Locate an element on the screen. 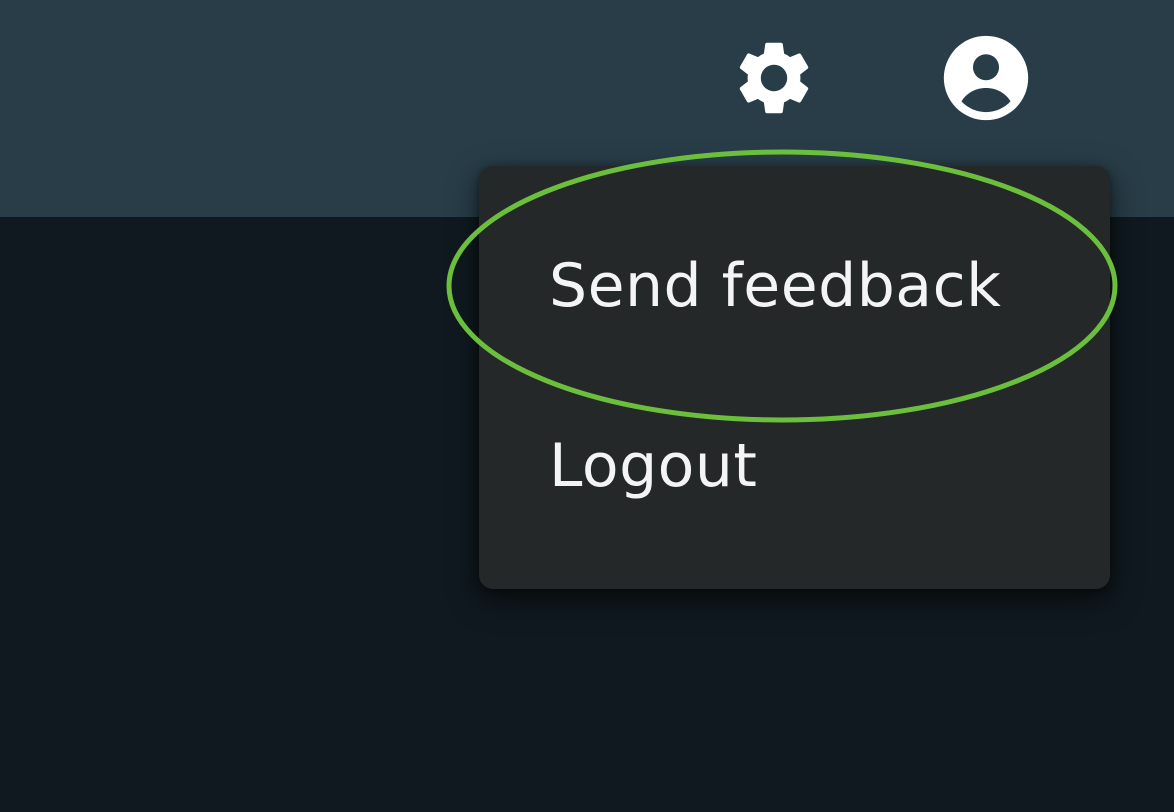 This screenshot has width=1174, height=812. gear-icon is located at coordinates (774, 78).